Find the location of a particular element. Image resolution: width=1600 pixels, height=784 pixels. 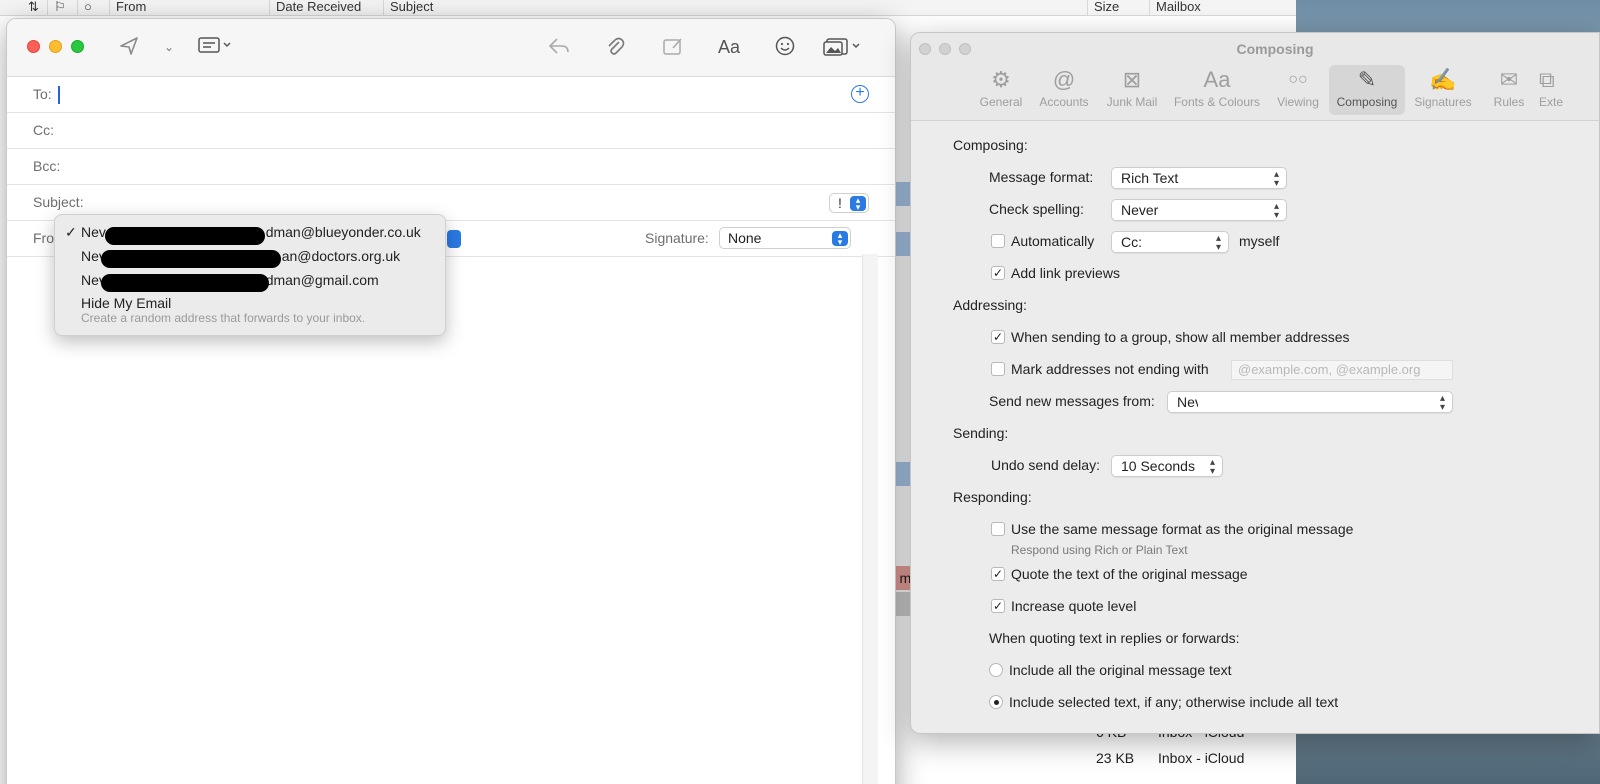

gear-icon: ⚙ is located at coordinates (1001, 79).